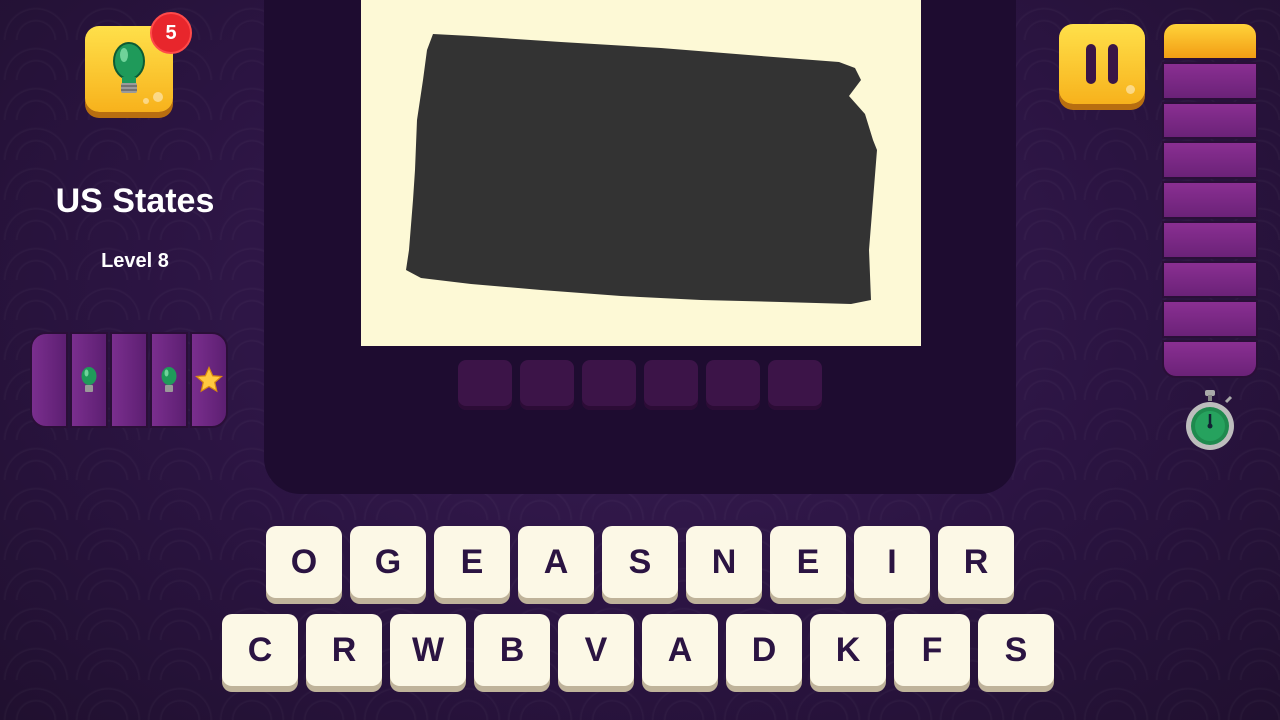 This screenshot has width=1280, height=720. Describe the element at coordinates (596, 650) in the screenshot. I see `letter-key: V` at that location.